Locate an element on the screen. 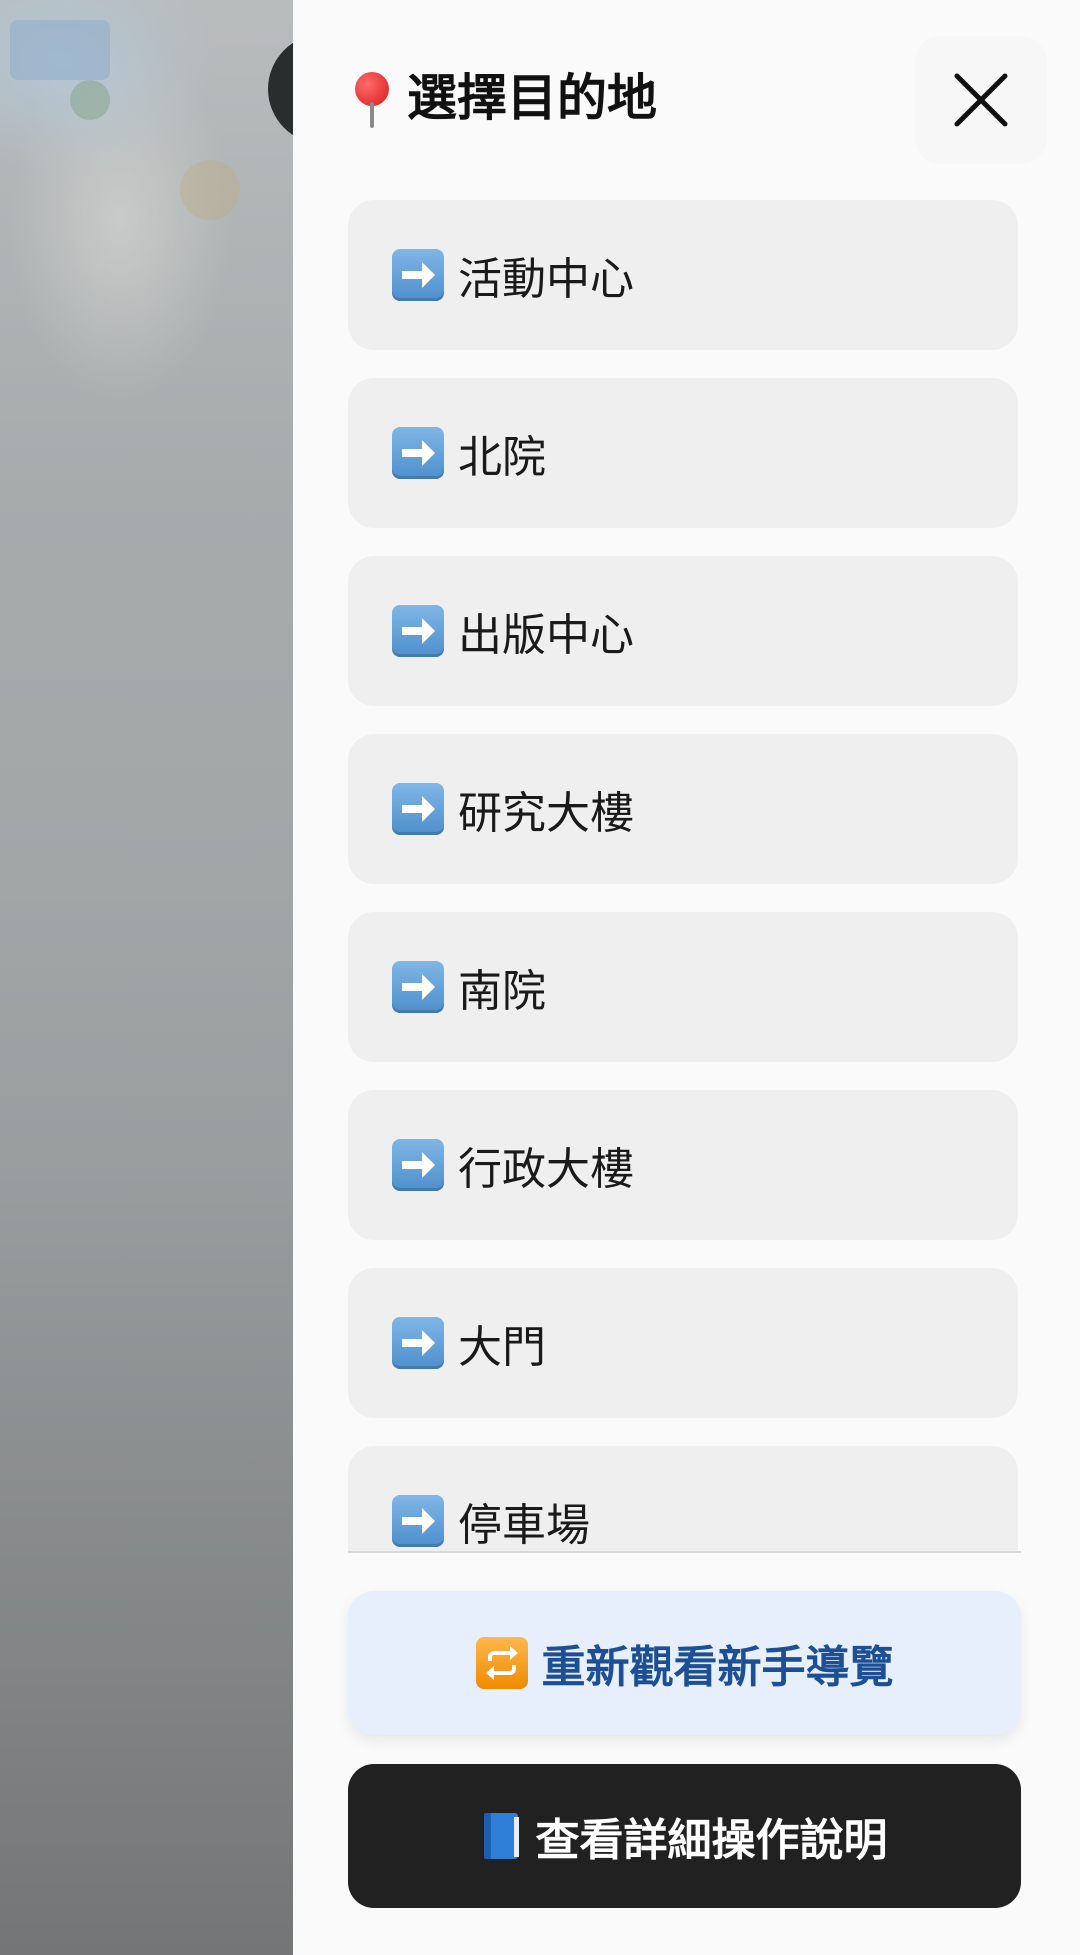  destination-label: 活動中心 is located at coordinates (546, 279).